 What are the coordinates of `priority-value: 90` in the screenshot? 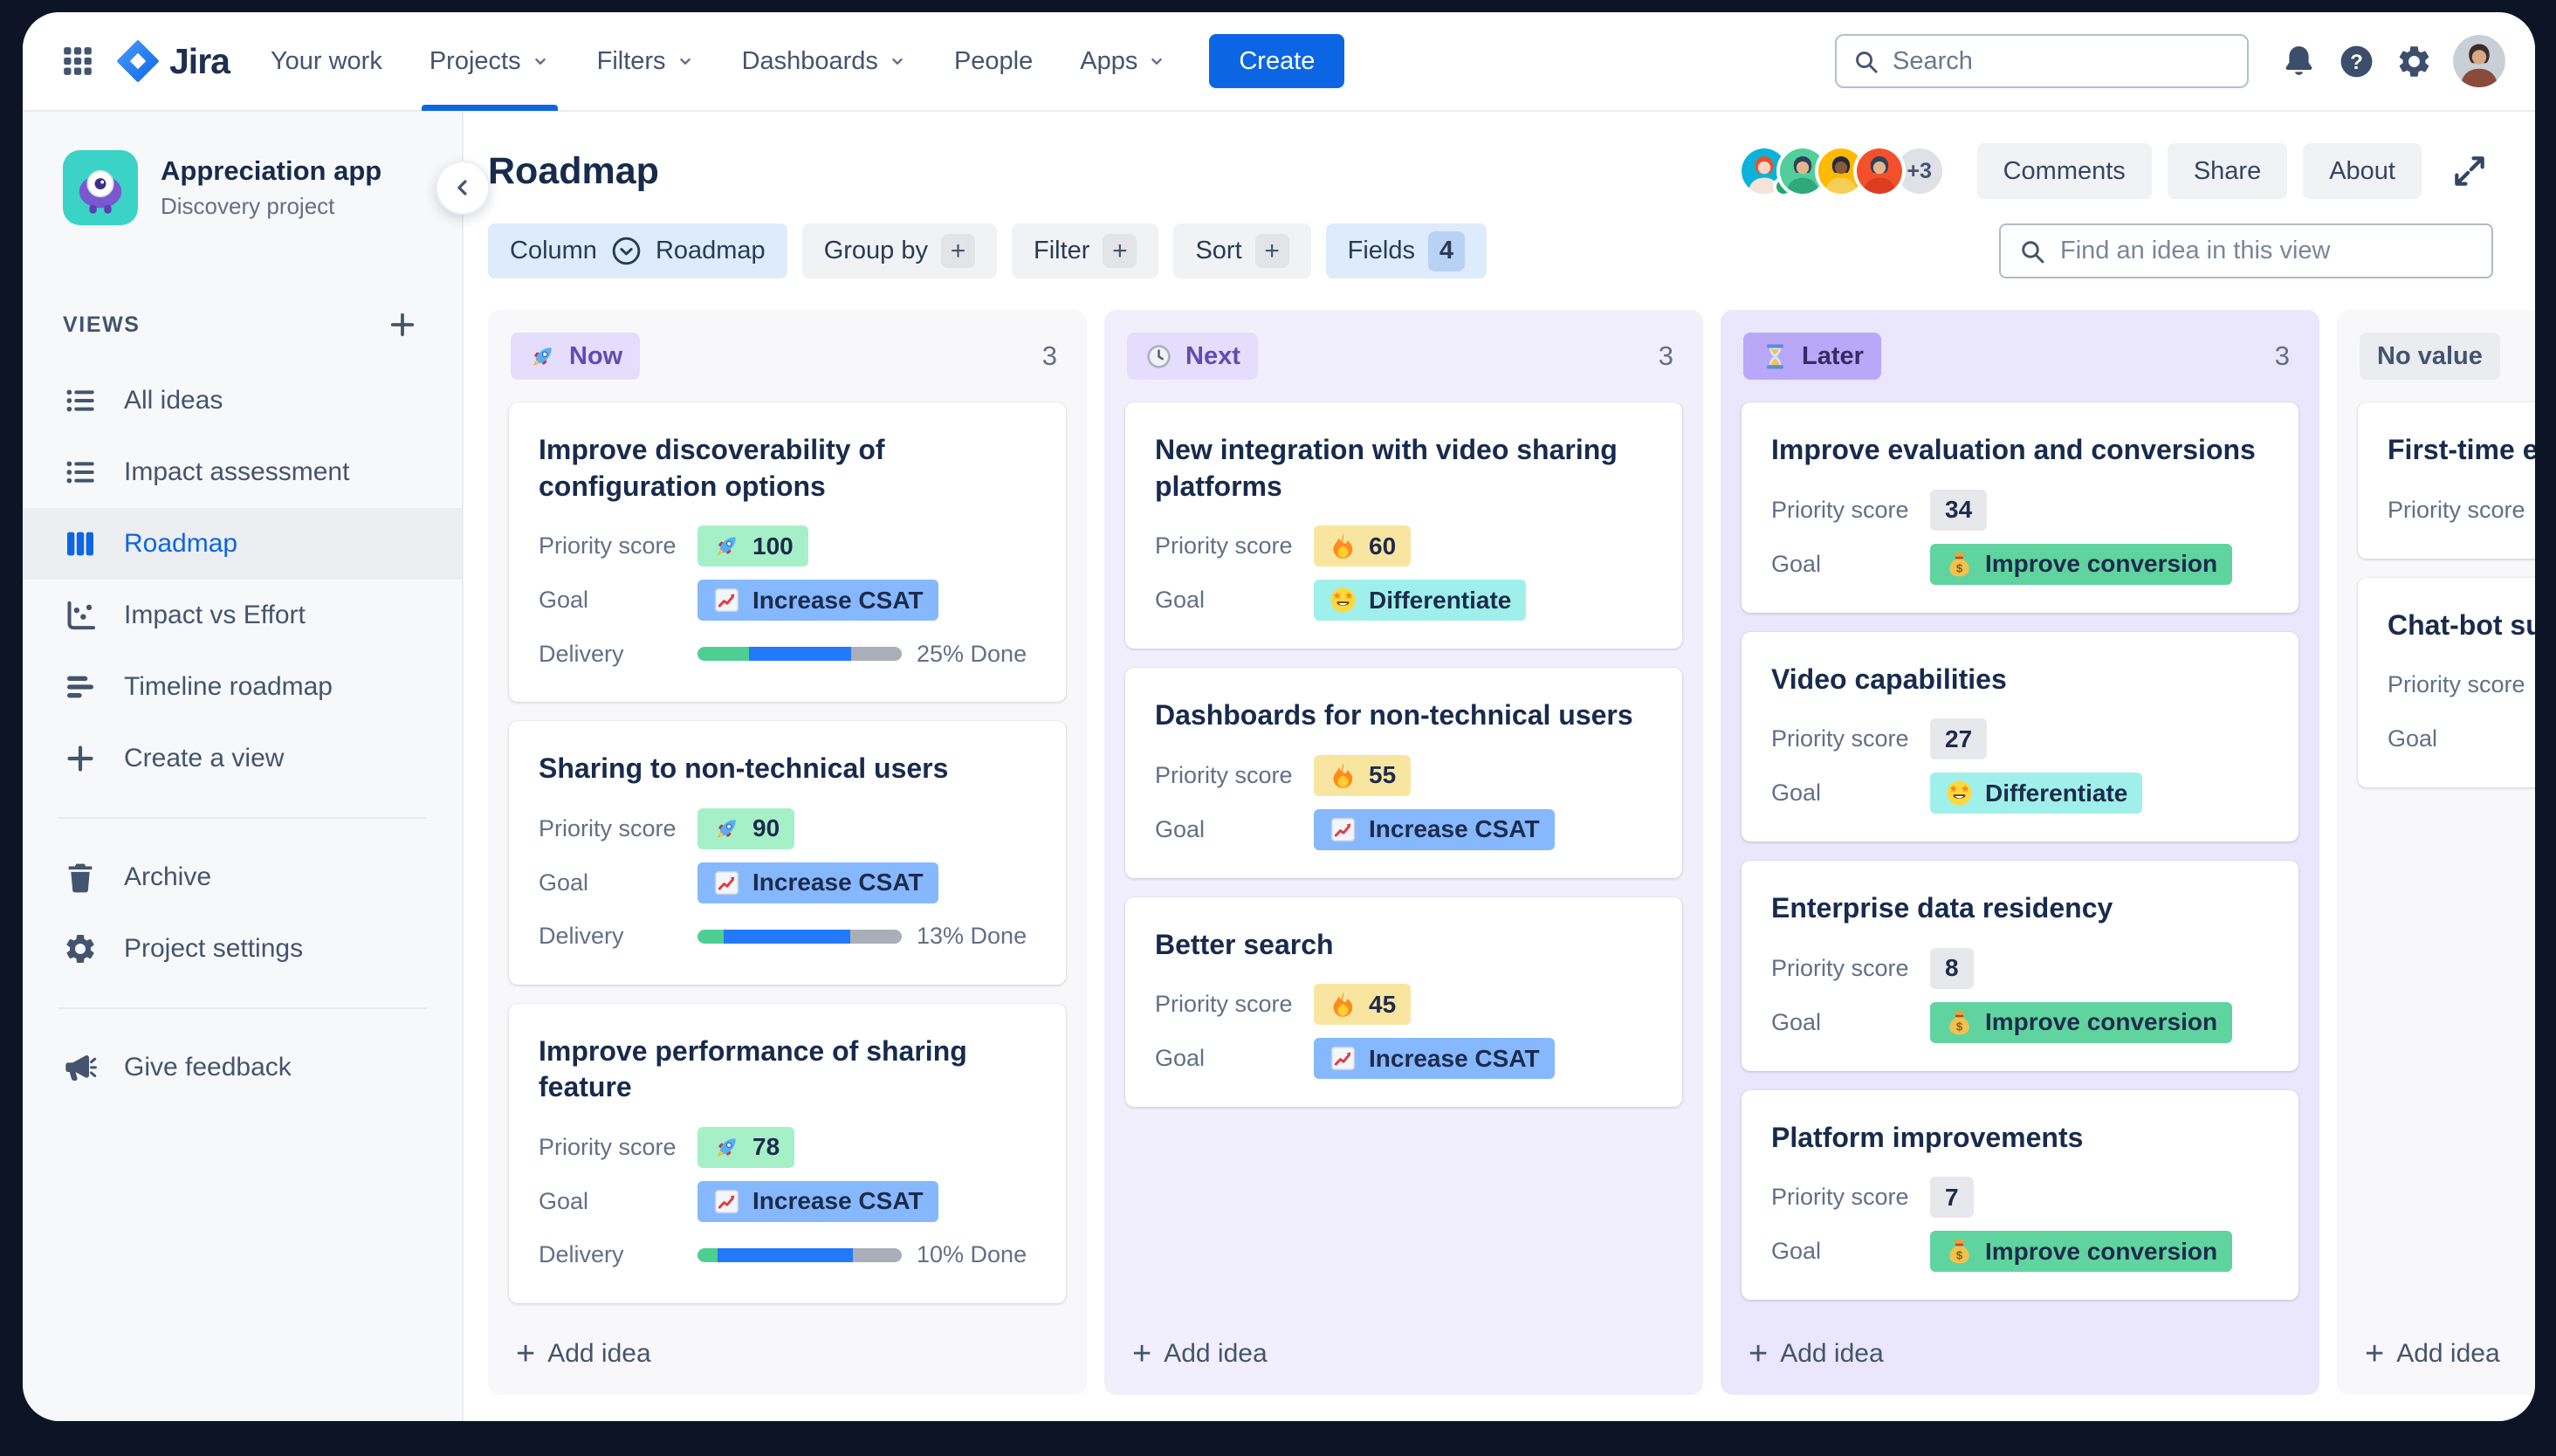 It's located at (766, 828).